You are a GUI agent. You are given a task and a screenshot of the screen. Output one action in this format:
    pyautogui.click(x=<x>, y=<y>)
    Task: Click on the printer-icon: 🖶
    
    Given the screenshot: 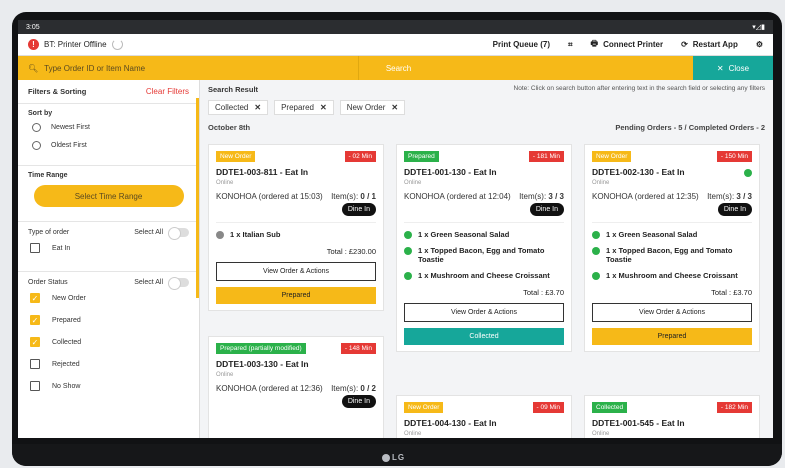 What is the action you would take?
    pyautogui.click(x=594, y=43)
    